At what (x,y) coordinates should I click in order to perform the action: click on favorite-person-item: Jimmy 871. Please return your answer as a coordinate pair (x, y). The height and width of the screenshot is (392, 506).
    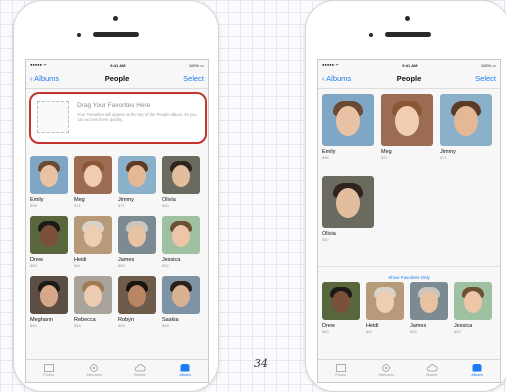
    Looking at the image, I should click on (468, 135).